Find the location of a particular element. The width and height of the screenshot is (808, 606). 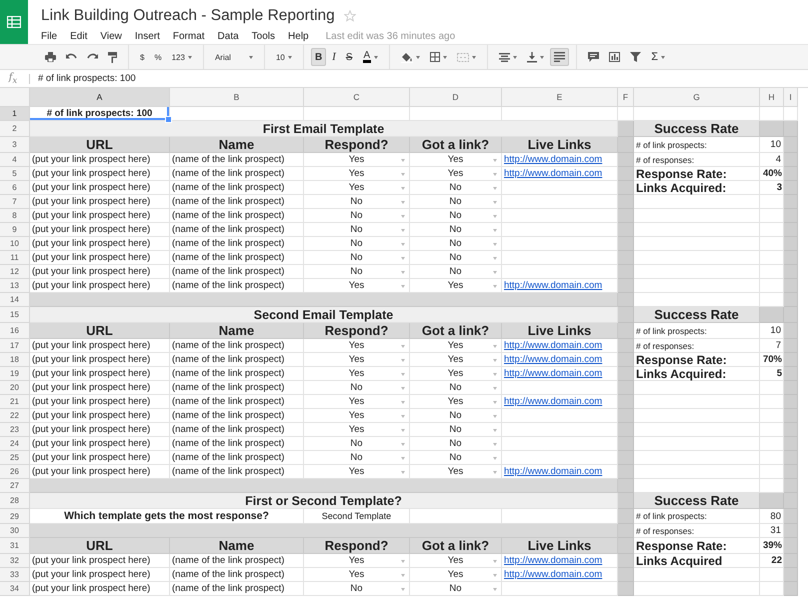

percent-button: % is located at coordinates (158, 57).